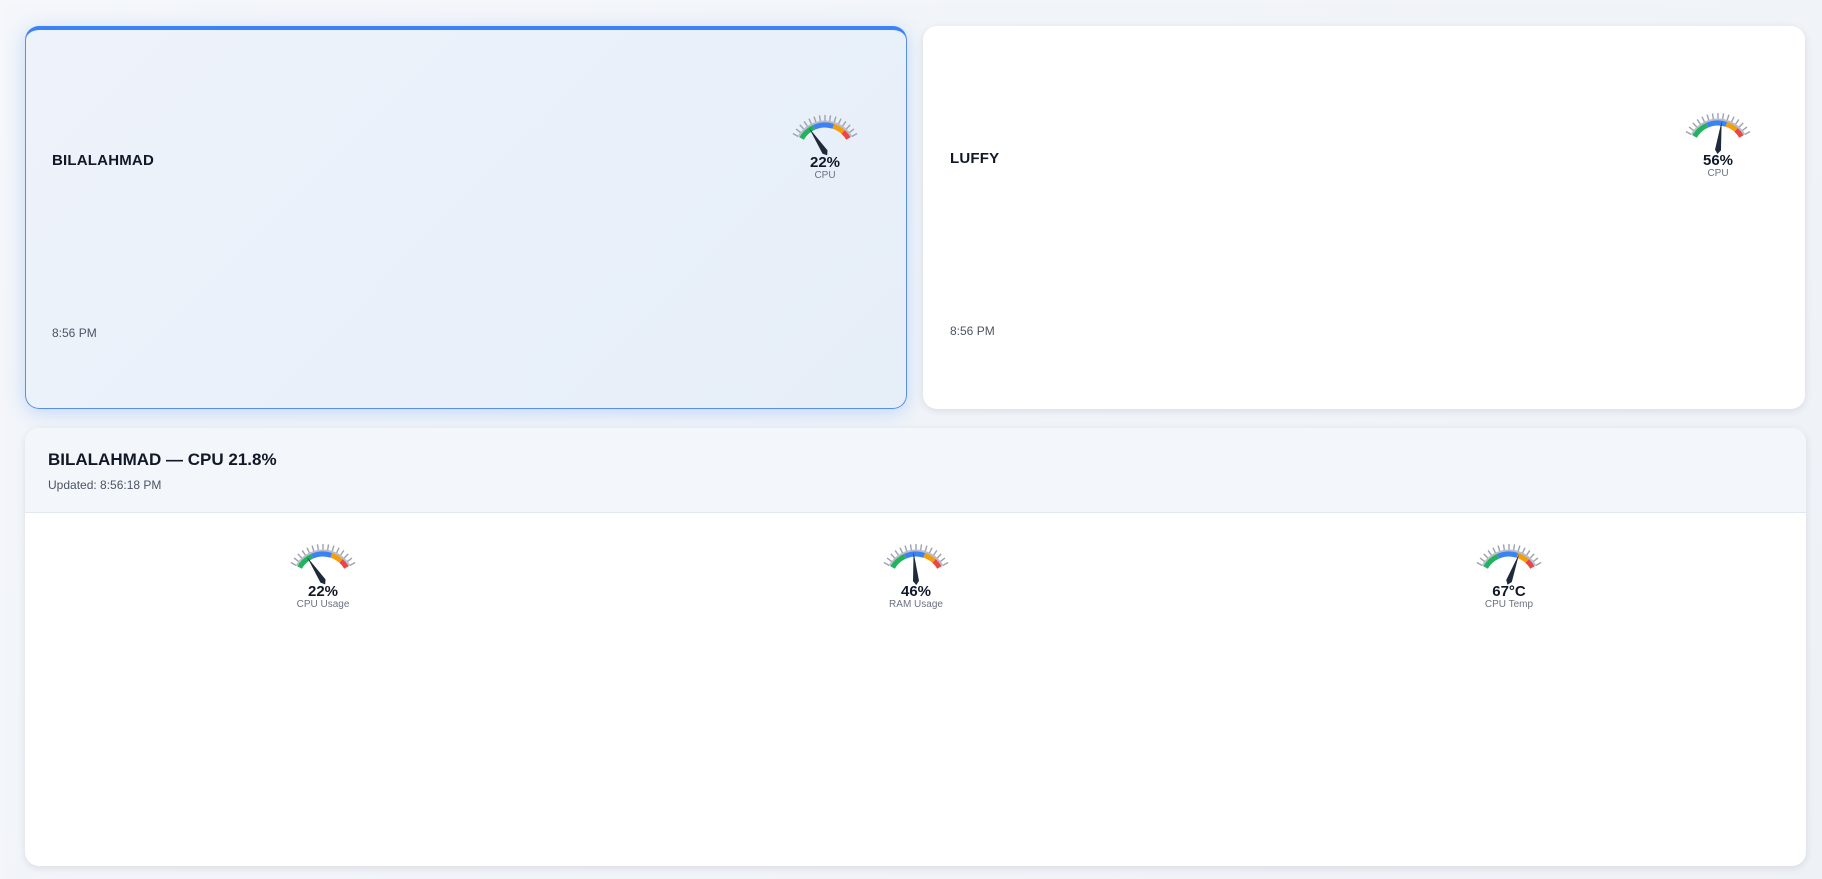  Describe the element at coordinates (975, 158) in the screenshot. I see `machine-name: LUFFY` at that location.